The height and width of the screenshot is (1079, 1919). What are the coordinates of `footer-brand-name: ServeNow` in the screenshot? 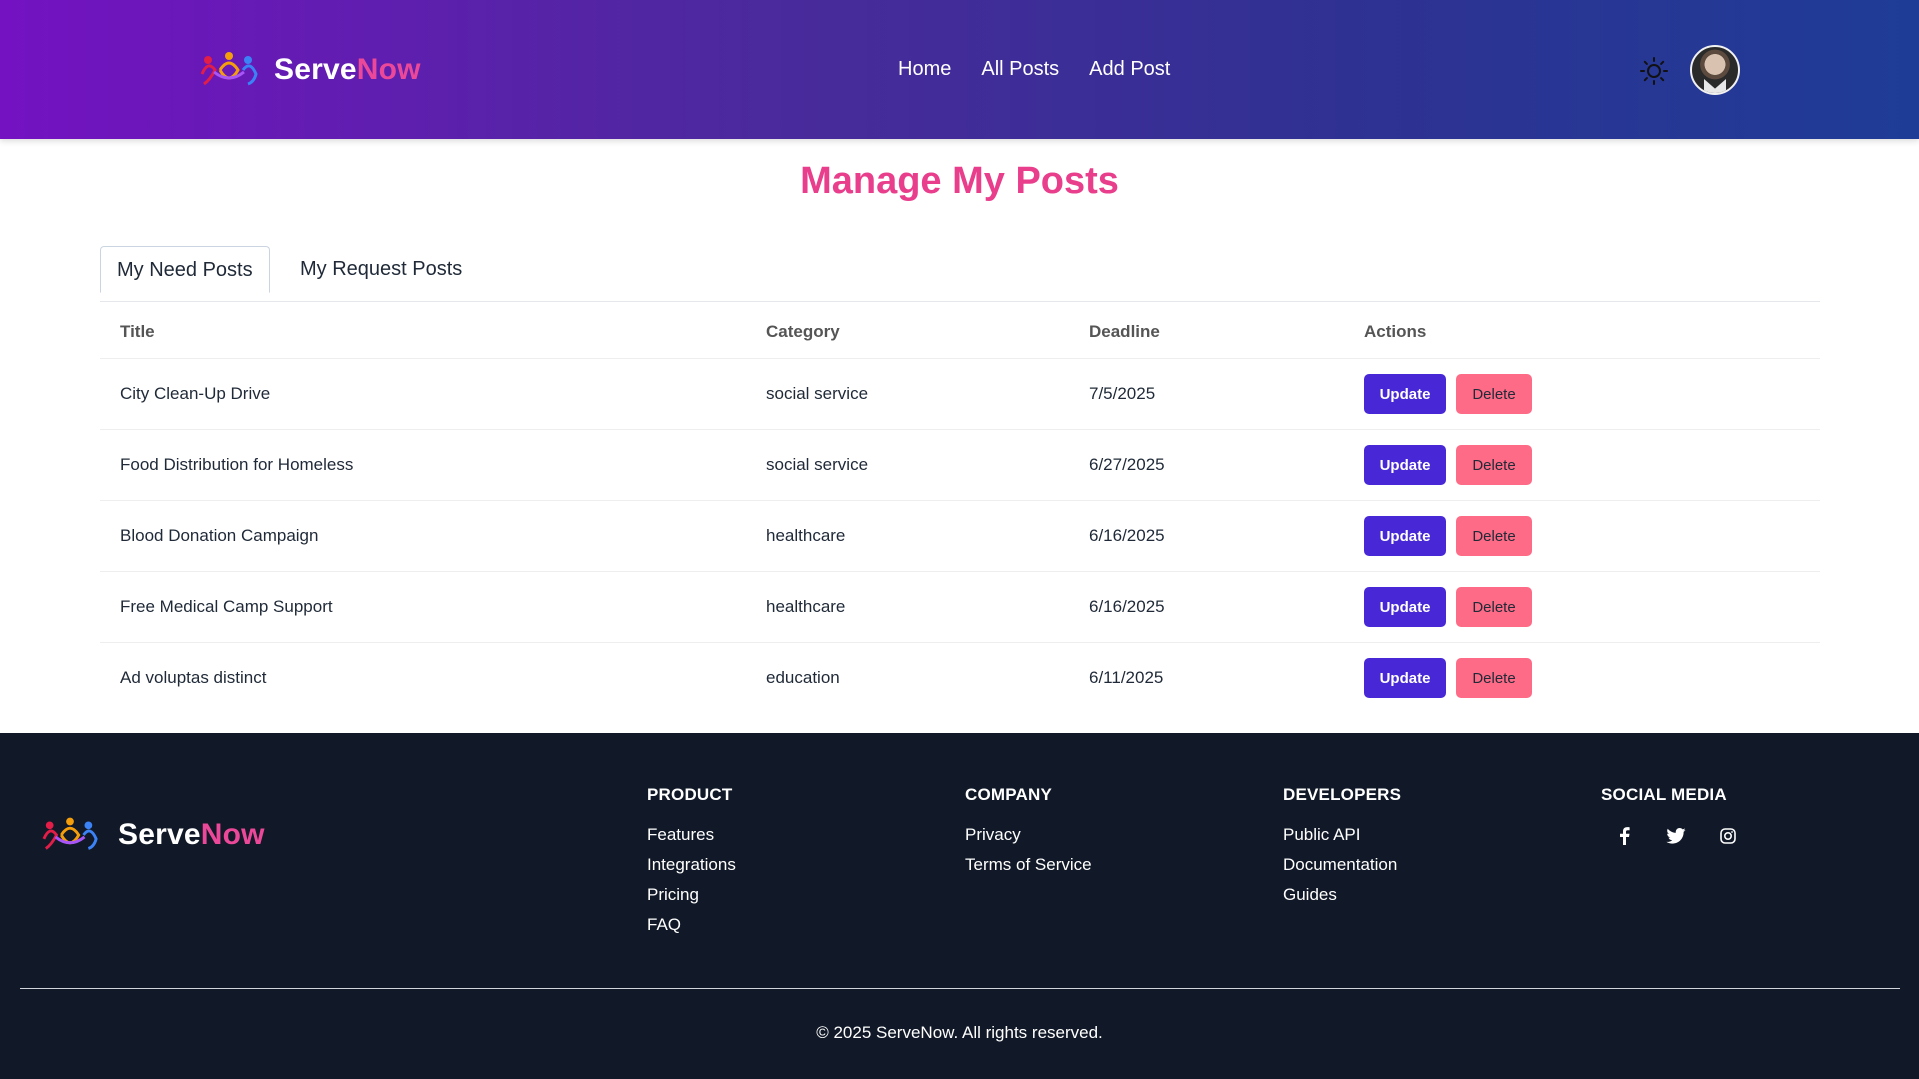 It's located at (191, 834).